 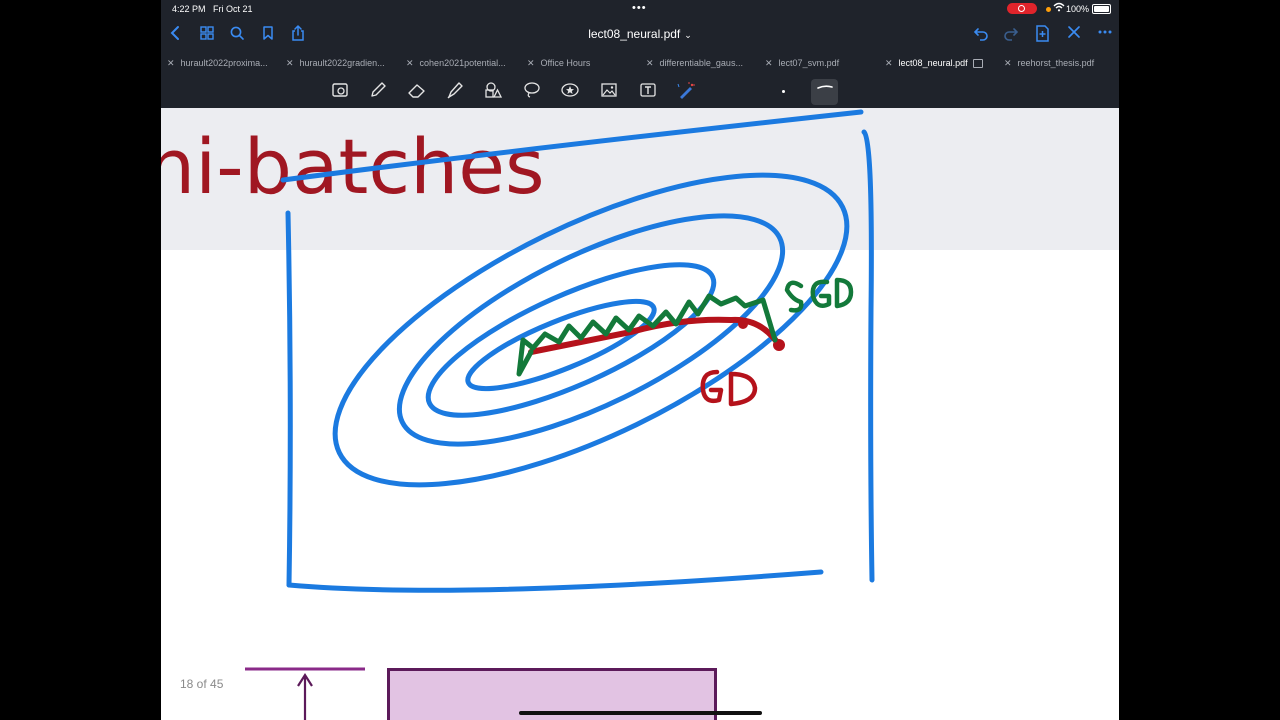 I want to click on blue-ink-box-bottom, so click(x=555, y=581).